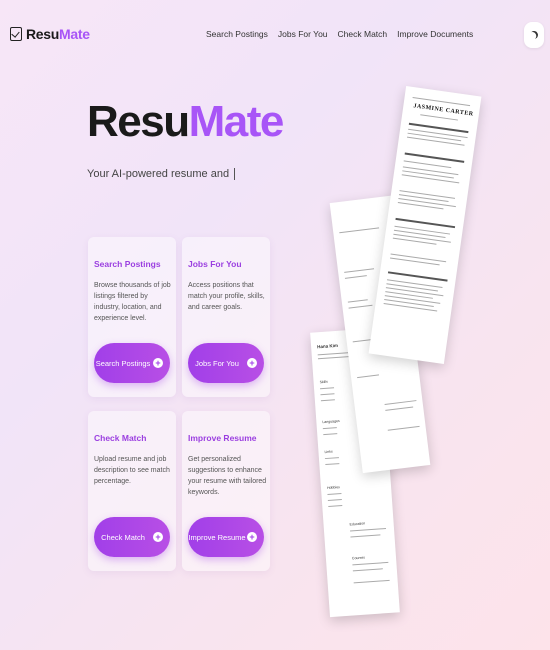 Image resolution: width=550 pixels, height=650 pixels. I want to click on logo-text: ResuMate, so click(58, 34).